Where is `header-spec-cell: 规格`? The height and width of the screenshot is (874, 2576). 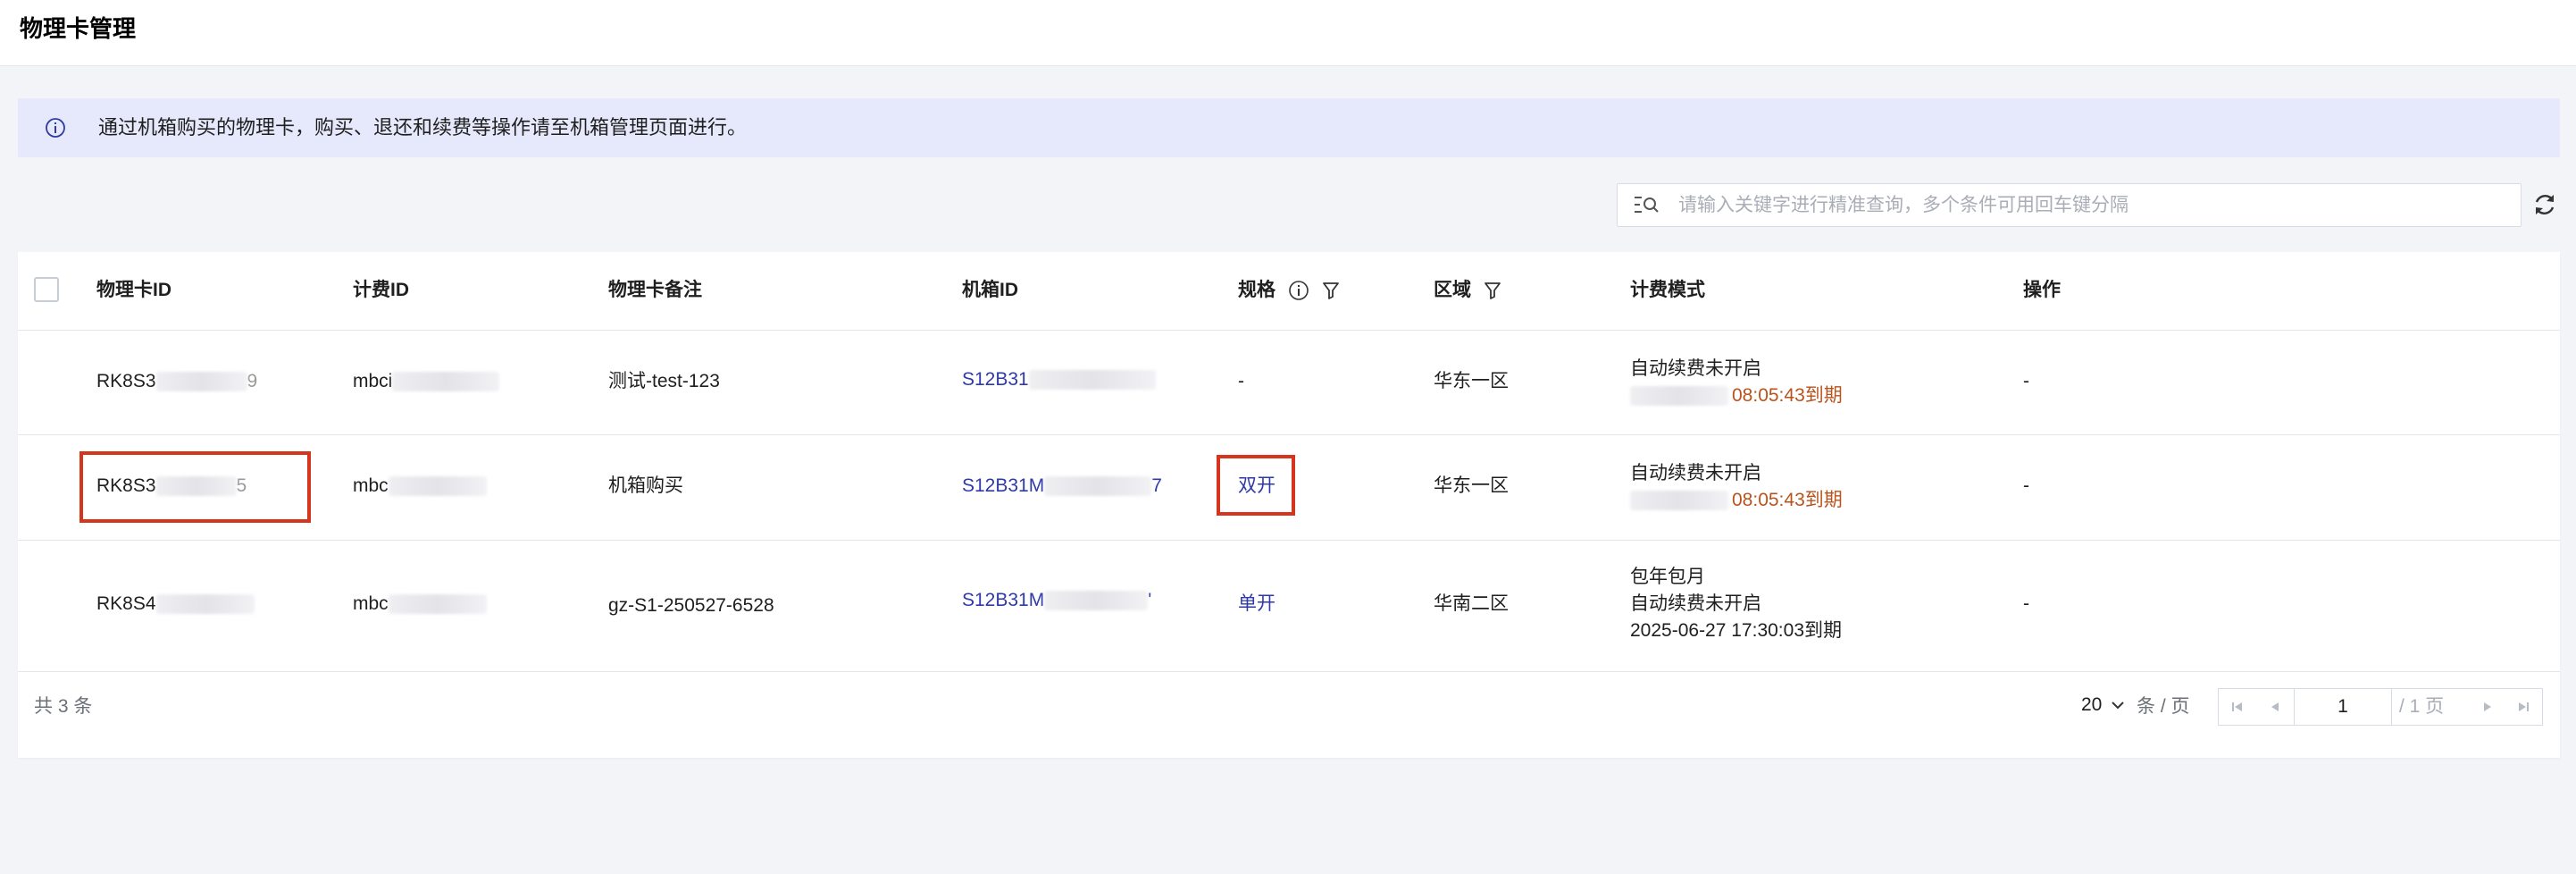
header-spec-cell: 规格 is located at coordinates (1289, 290).